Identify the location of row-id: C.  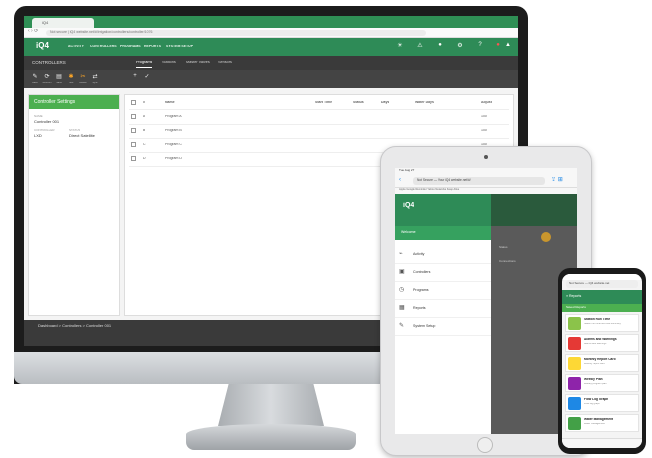
(144, 144).